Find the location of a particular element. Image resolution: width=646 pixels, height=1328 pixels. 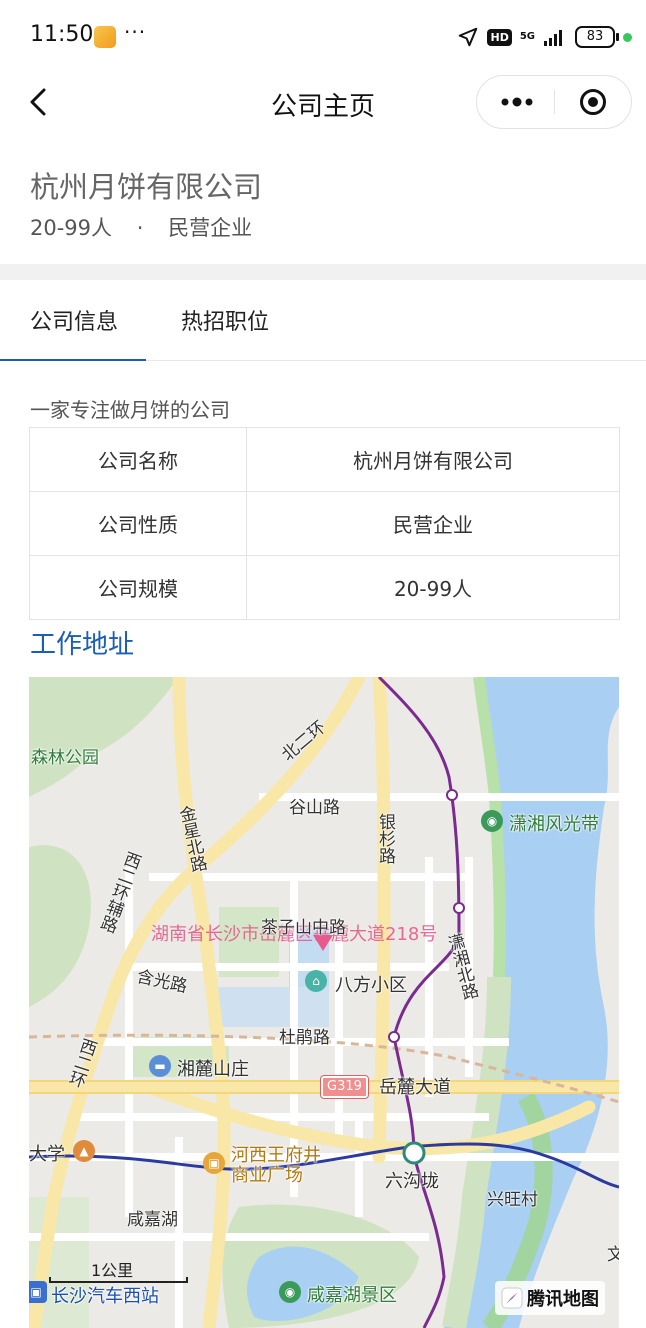

map-label: 商业广场 is located at coordinates (267, 1175).